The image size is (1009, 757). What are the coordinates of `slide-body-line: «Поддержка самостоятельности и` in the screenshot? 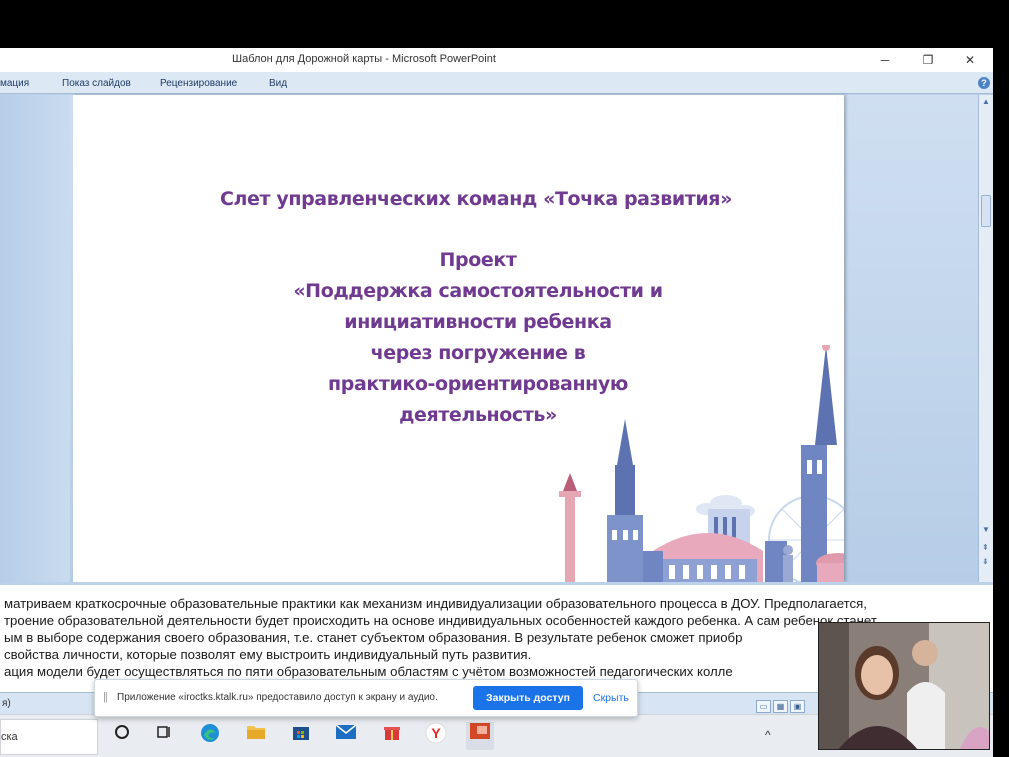 It's located at (478, 291).